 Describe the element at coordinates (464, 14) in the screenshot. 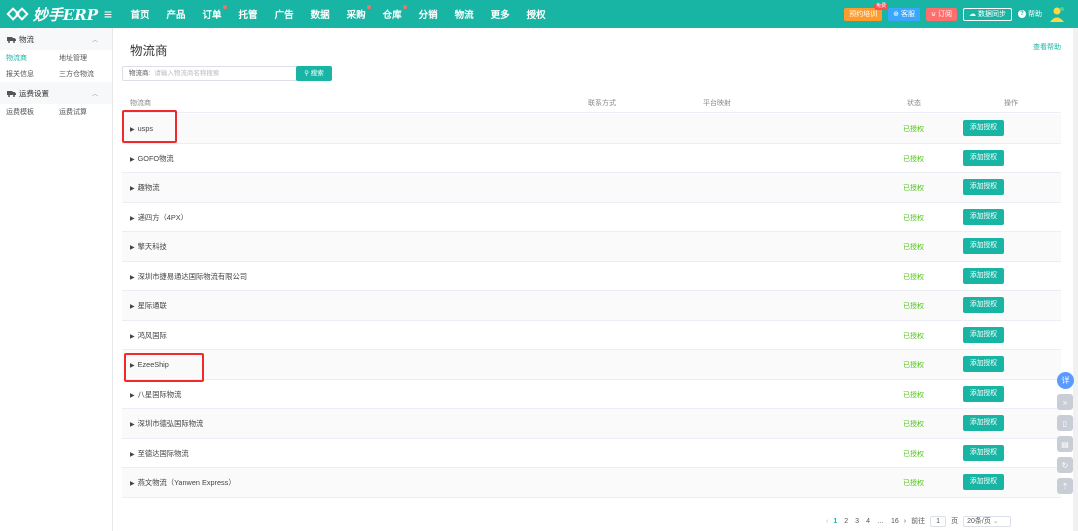

I see `nav-item: 物流` at that location.